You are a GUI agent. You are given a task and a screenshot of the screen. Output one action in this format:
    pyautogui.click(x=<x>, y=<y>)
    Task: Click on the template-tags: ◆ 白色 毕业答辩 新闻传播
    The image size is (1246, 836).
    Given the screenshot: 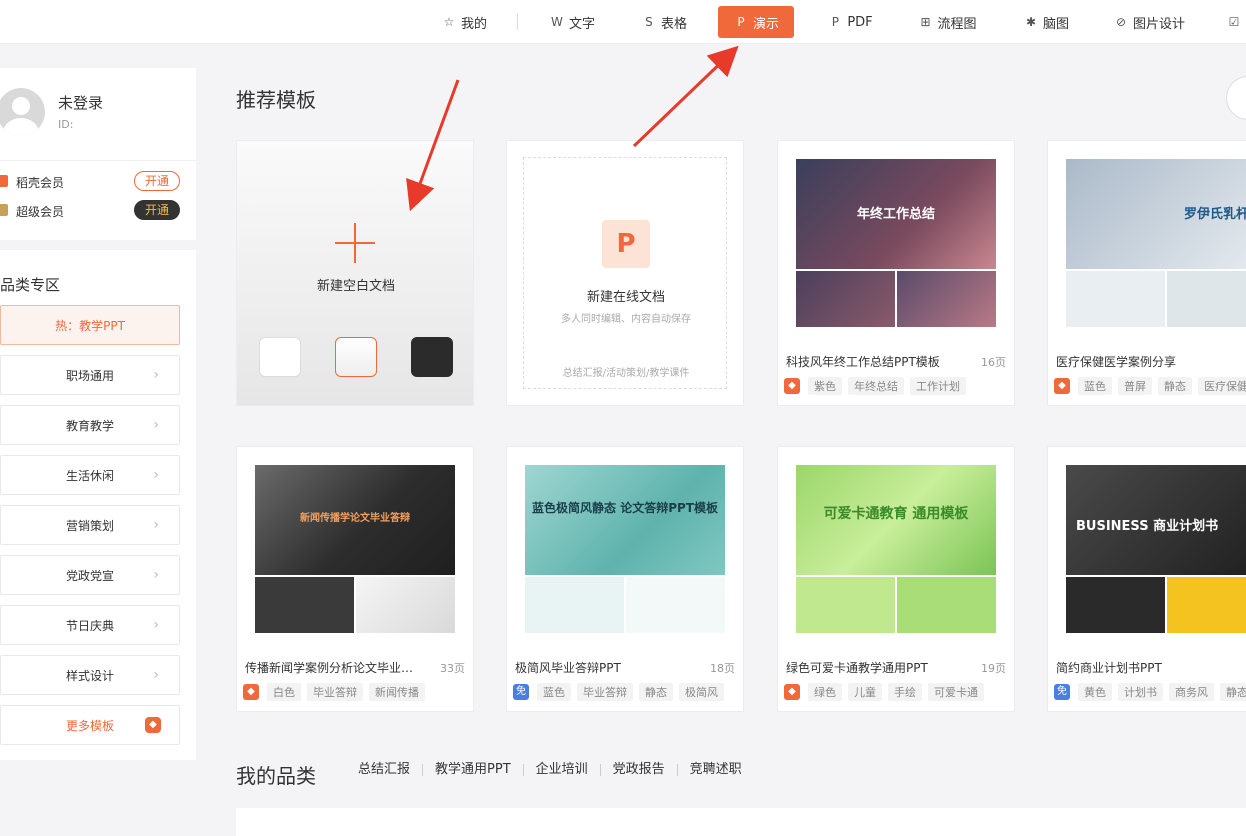 What is the action you would take?
    pyautogui.click(x=337, y=692)
    